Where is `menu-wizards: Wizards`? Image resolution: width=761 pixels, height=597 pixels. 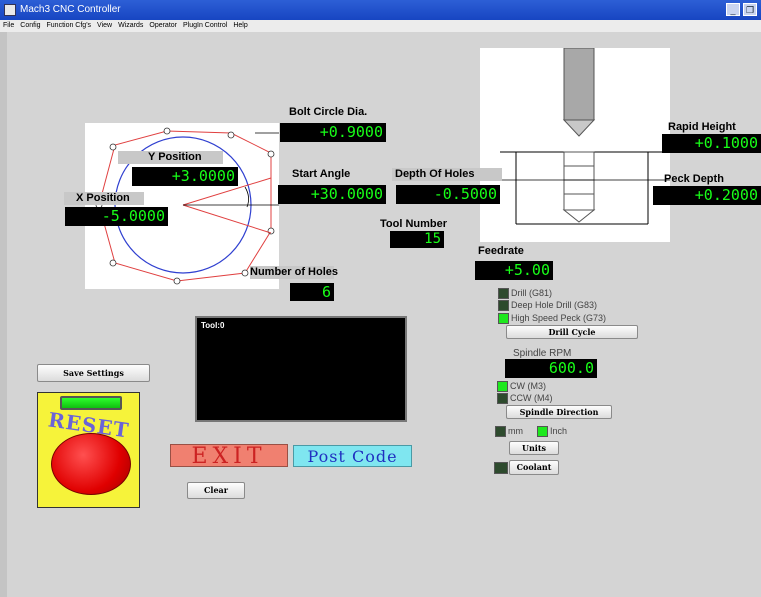
menu-wizards: Wizards is located at coordinates (130, 24).